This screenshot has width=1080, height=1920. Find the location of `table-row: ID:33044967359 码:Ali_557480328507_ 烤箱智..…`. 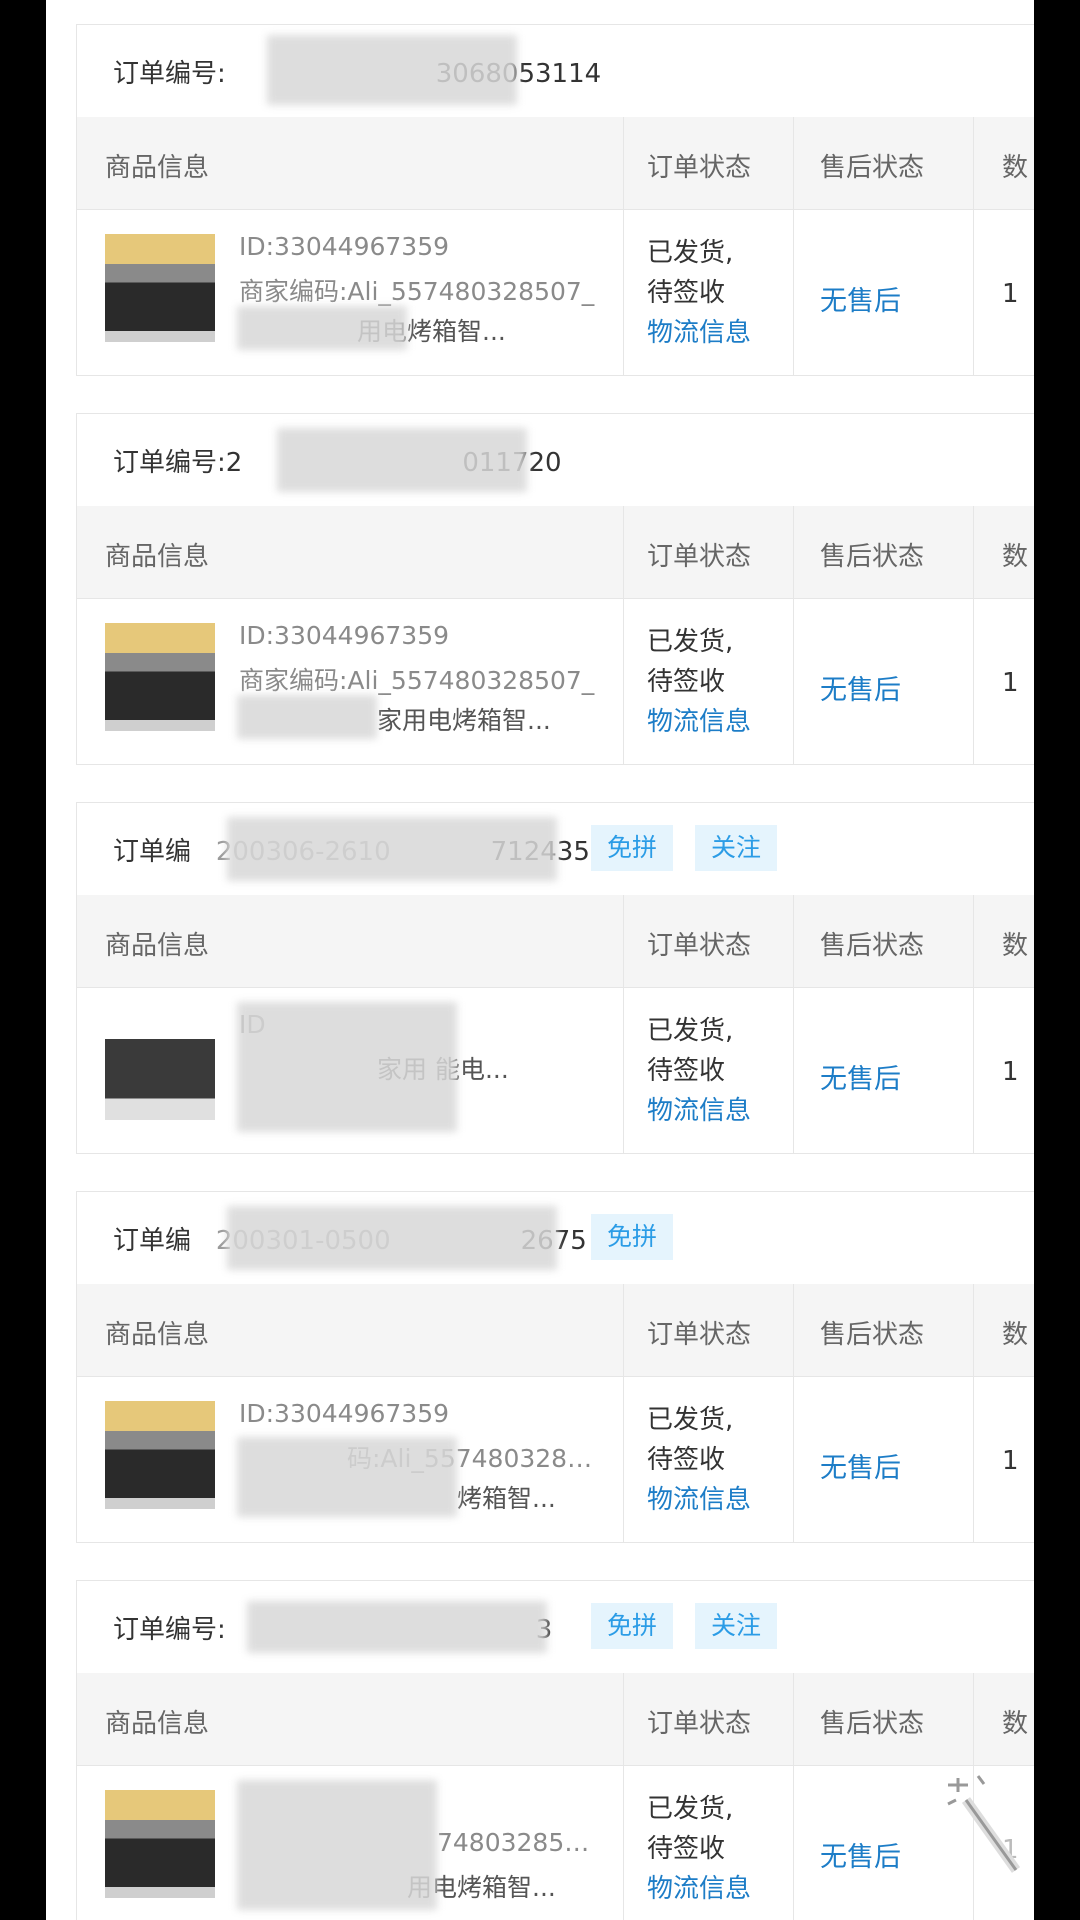

table-row: ID:33044967359 码:Ali_557480328507_ 烤箱智..… is located at coordinates (555, 1459).